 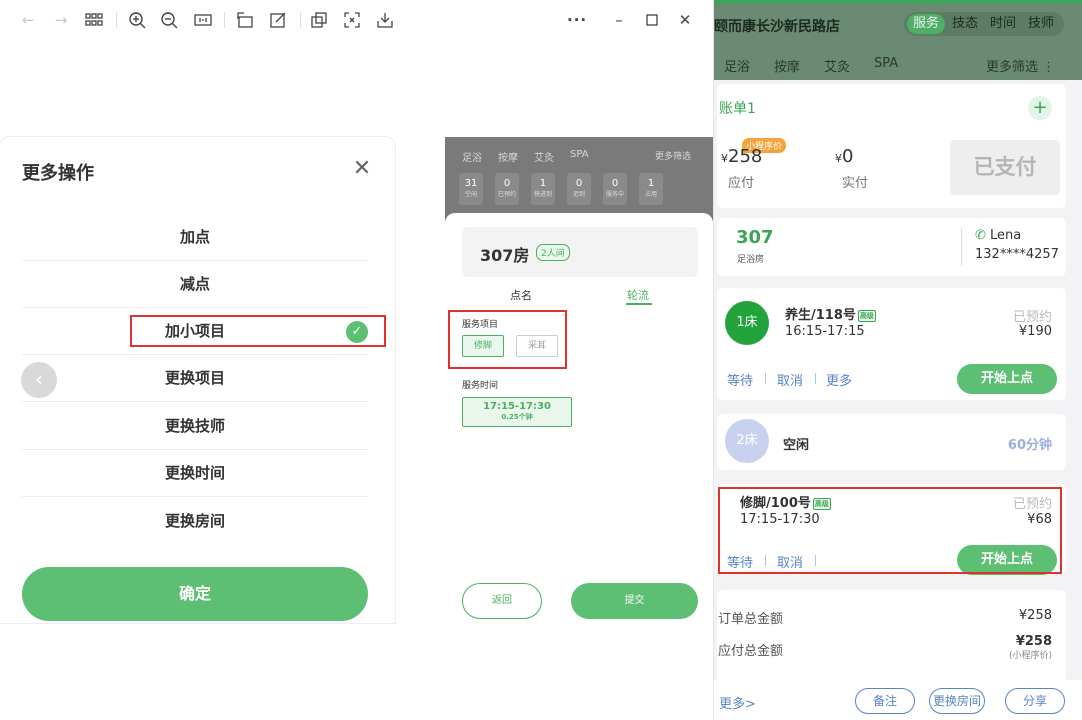 I want to click on category-moxibustion: 艾灸, so click(x=837, y=65).